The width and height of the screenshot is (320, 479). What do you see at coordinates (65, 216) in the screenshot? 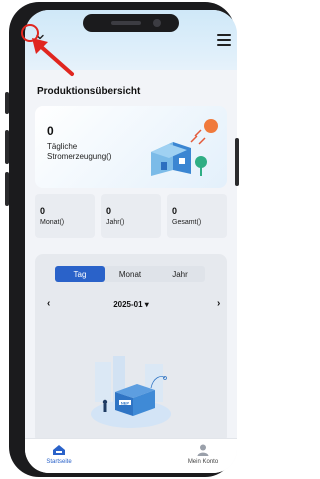
I see `monthly-stat-card: 0 Monat()` at bounding box center [65, 216].